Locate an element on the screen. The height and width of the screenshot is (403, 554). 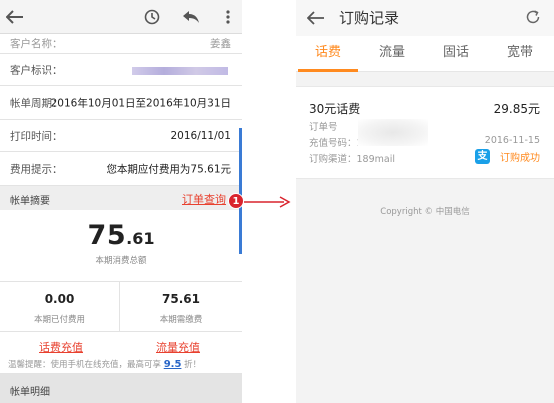
due-caption: 本期需缴费 is located at coordinates (181, 320).